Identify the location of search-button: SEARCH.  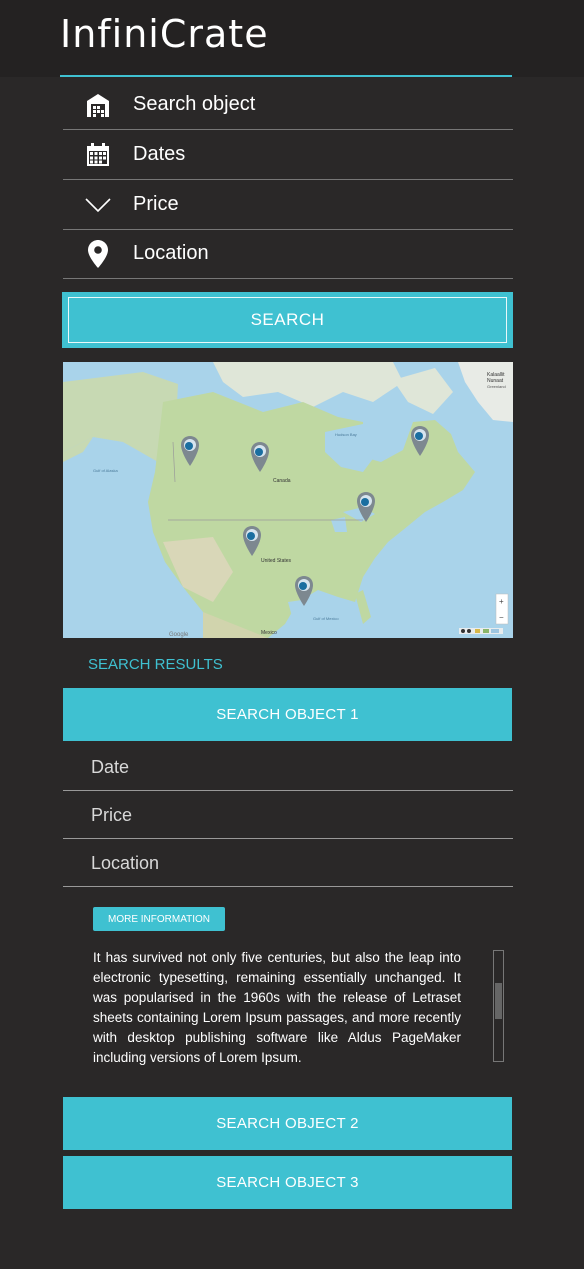
(287, 320).